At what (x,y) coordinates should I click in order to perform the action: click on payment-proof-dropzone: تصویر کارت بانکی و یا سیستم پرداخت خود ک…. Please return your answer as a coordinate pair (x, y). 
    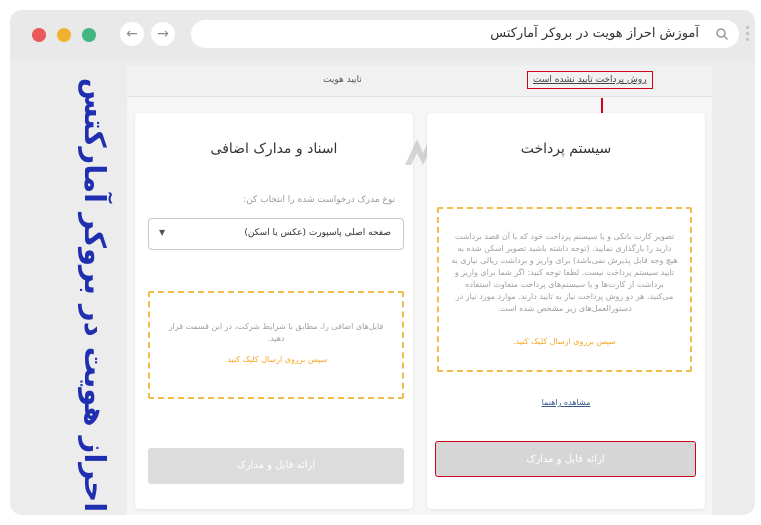
    Looking at the image, I should click on (564, 289).